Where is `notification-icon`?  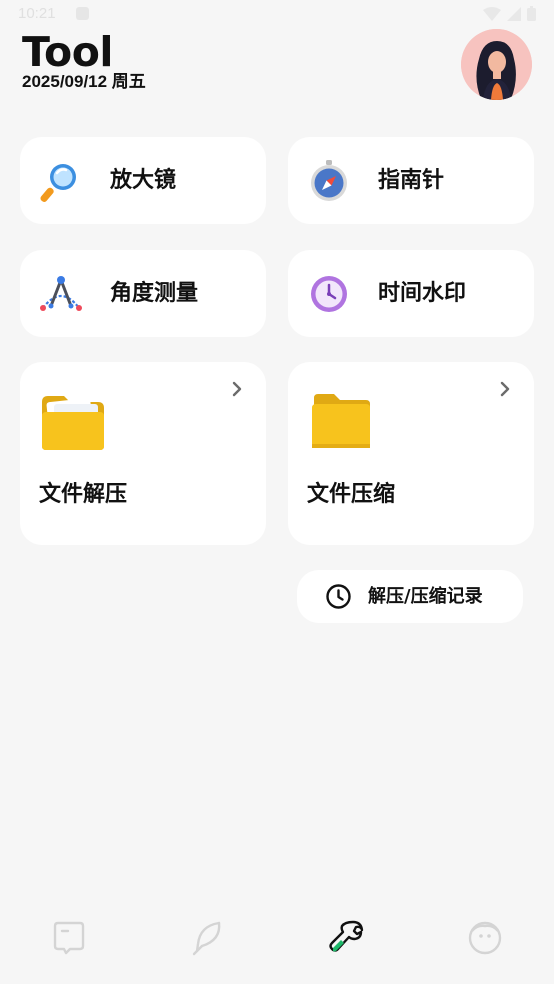
notification-icon is located at coordinates (82, 13).